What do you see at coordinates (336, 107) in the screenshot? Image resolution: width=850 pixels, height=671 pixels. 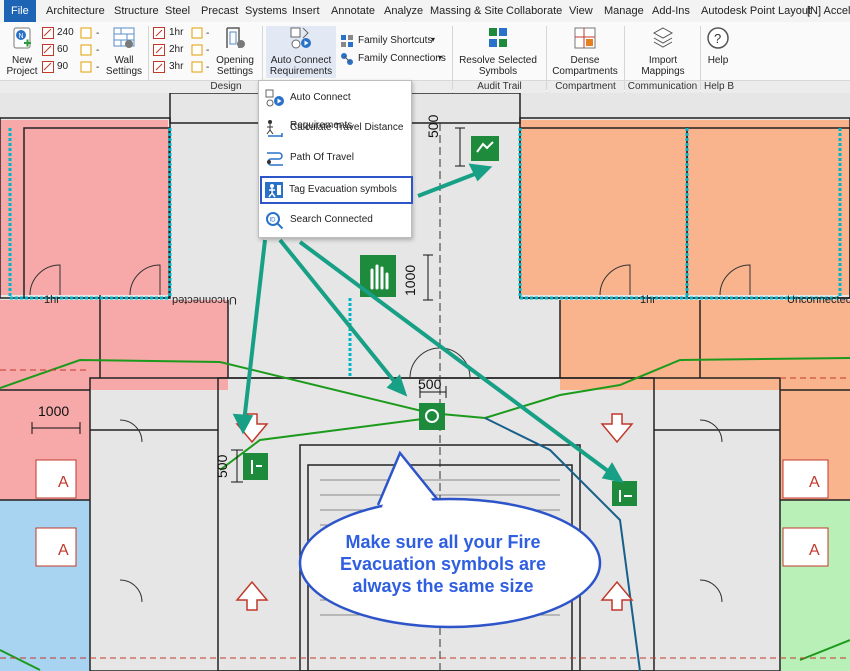 I see `menu-item-auto-connect-requirements: Auto Connect Requirements` at bounding box center [336, 107].